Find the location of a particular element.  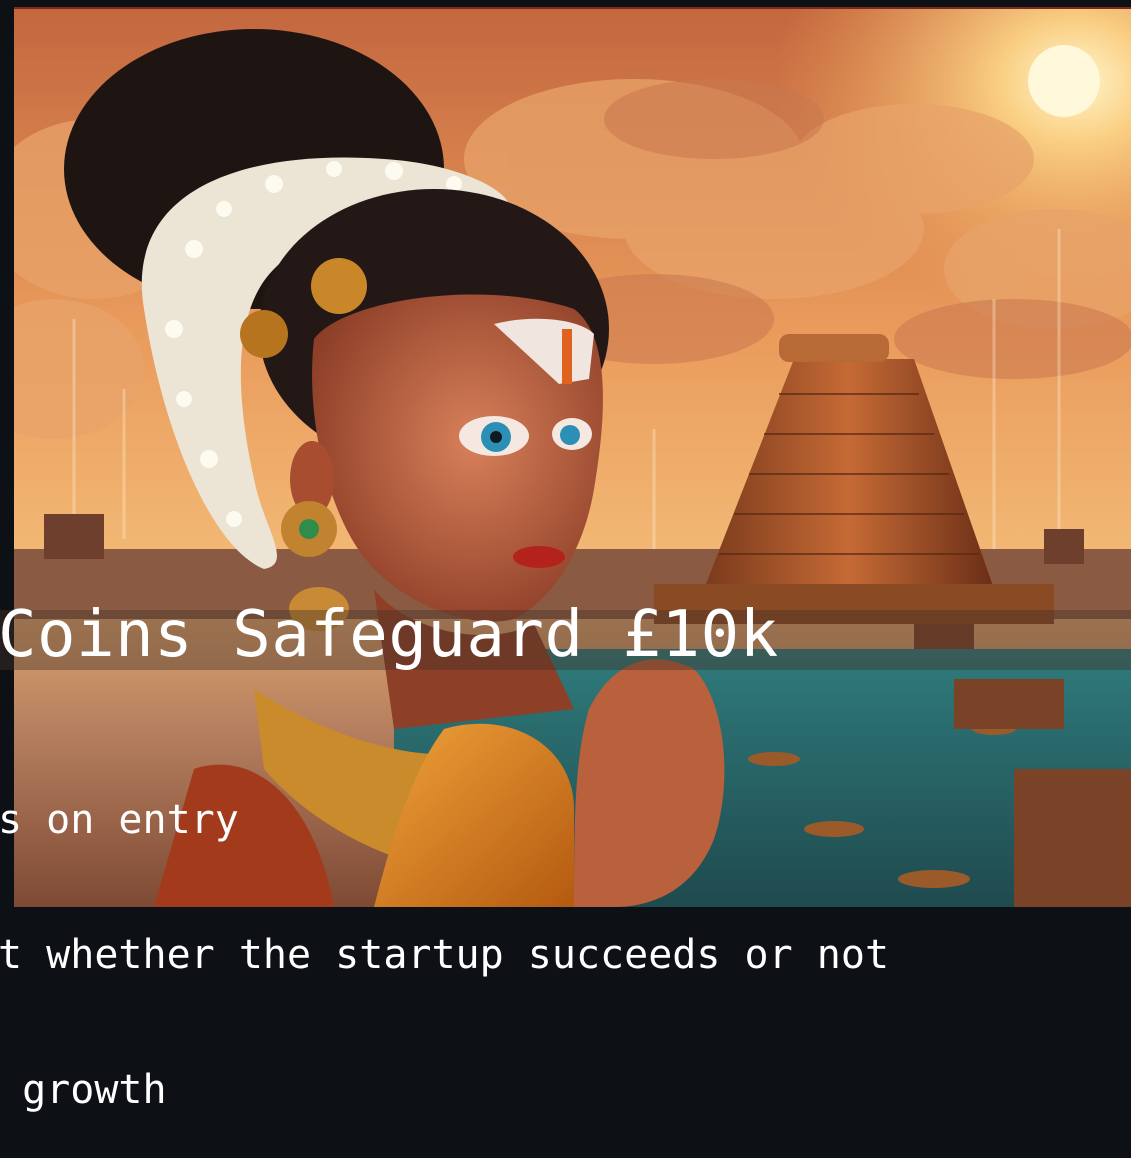

bullet-line: growth is located at coordinates (83, 1090).